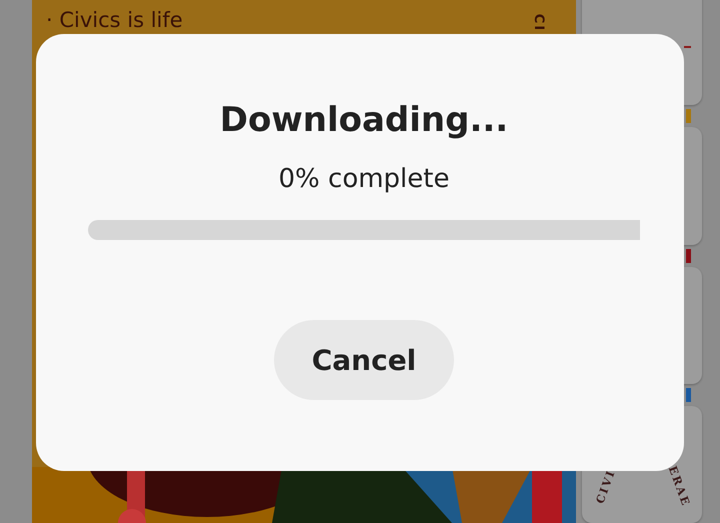 This screenshot has width=720, height=523. What do you see at coordinates (606, 487) in the screenshot?
I see `seal-text: CIVI` at bounding box center [606, 487].